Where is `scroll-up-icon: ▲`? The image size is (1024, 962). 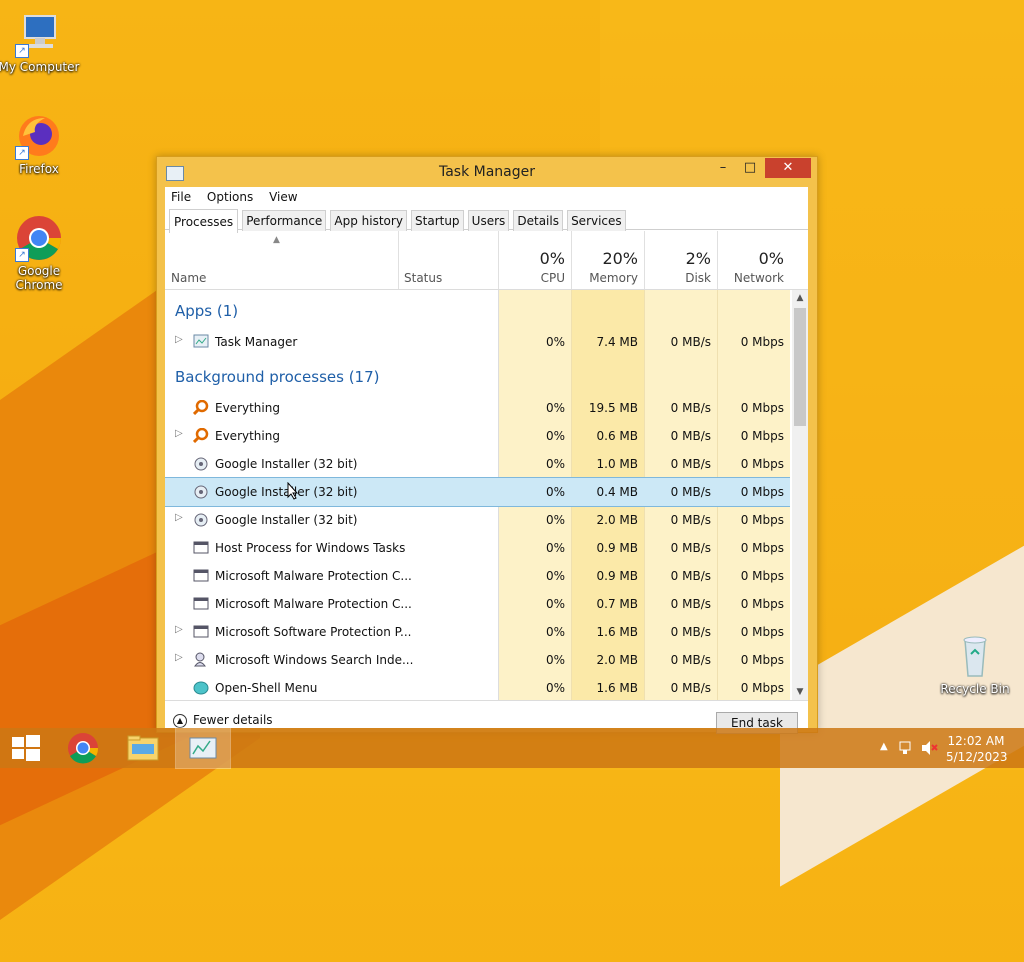
scroll-up-icon: ▲ is located at coordinates (800, 298).